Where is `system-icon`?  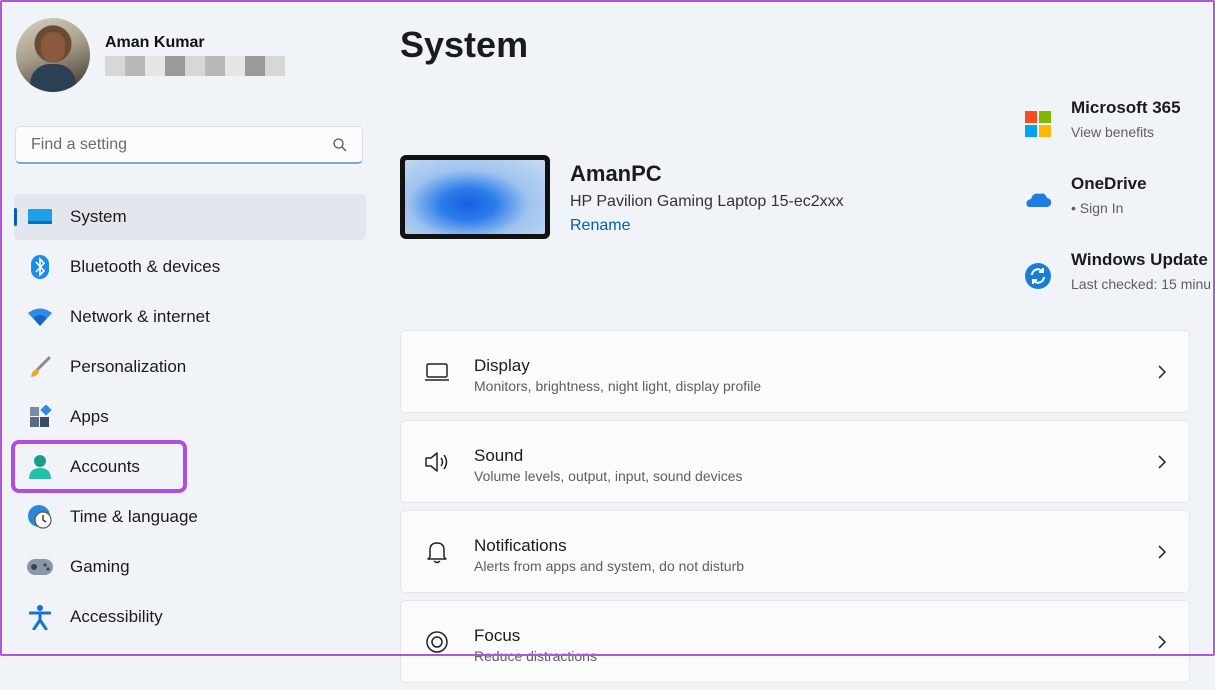 system-icon is located at coordinates (40, 217).